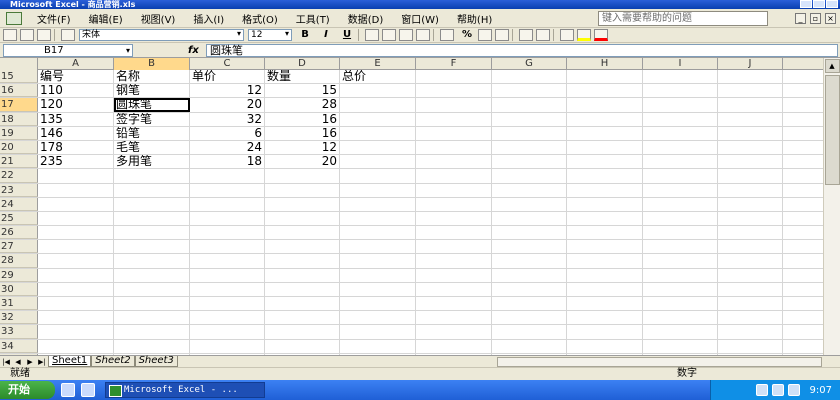 The image size is (840, 400). What do you see at coordinates (750, 119) in the screenshot?
I see `cell-j18` at bounding box center [750, 119].